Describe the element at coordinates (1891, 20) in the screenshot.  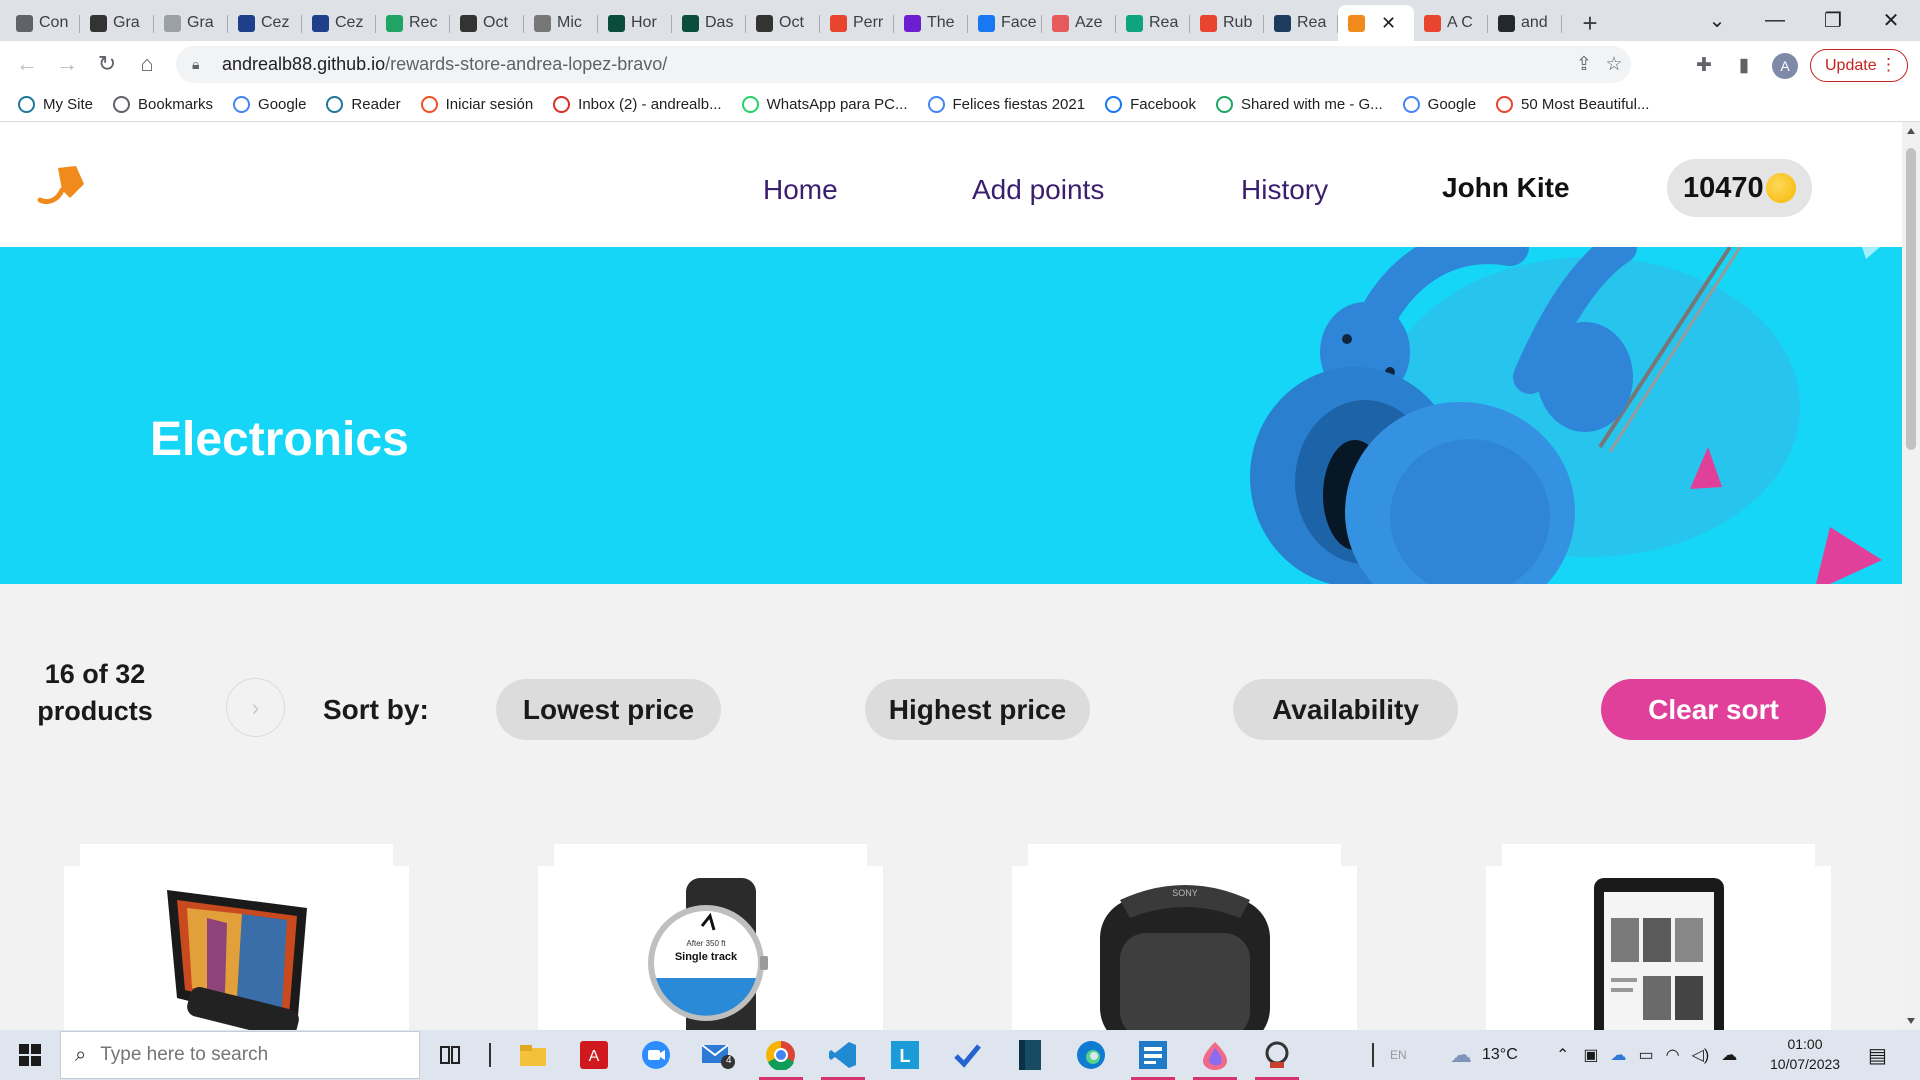
I see `close-window-icon: ✕` at that location.